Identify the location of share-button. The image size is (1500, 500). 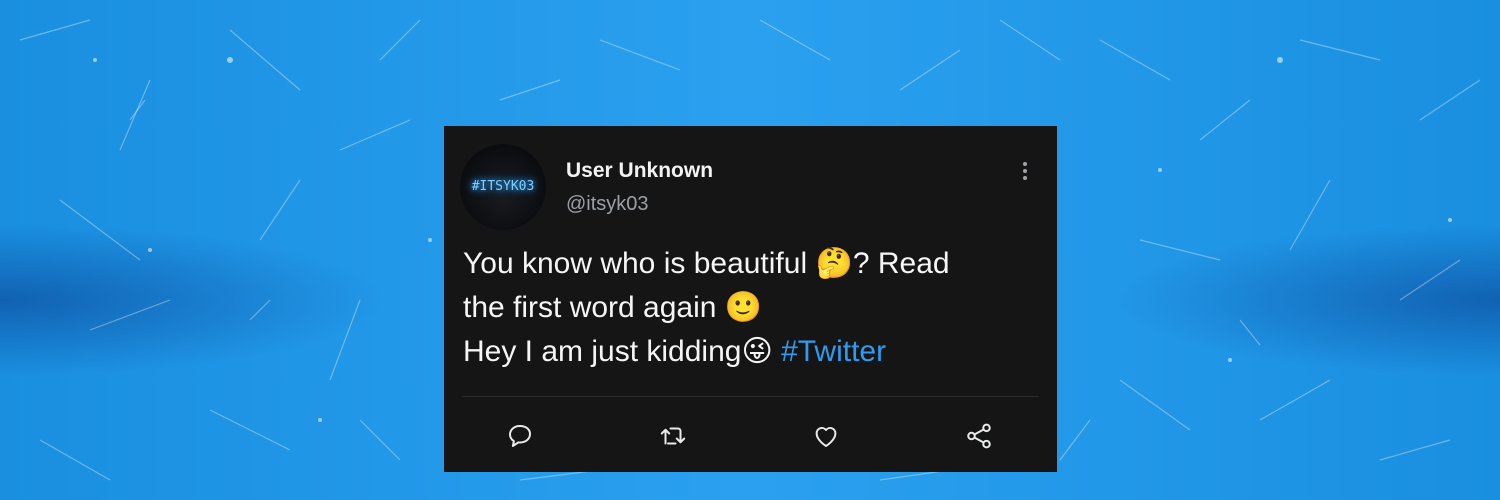
(979, 436).